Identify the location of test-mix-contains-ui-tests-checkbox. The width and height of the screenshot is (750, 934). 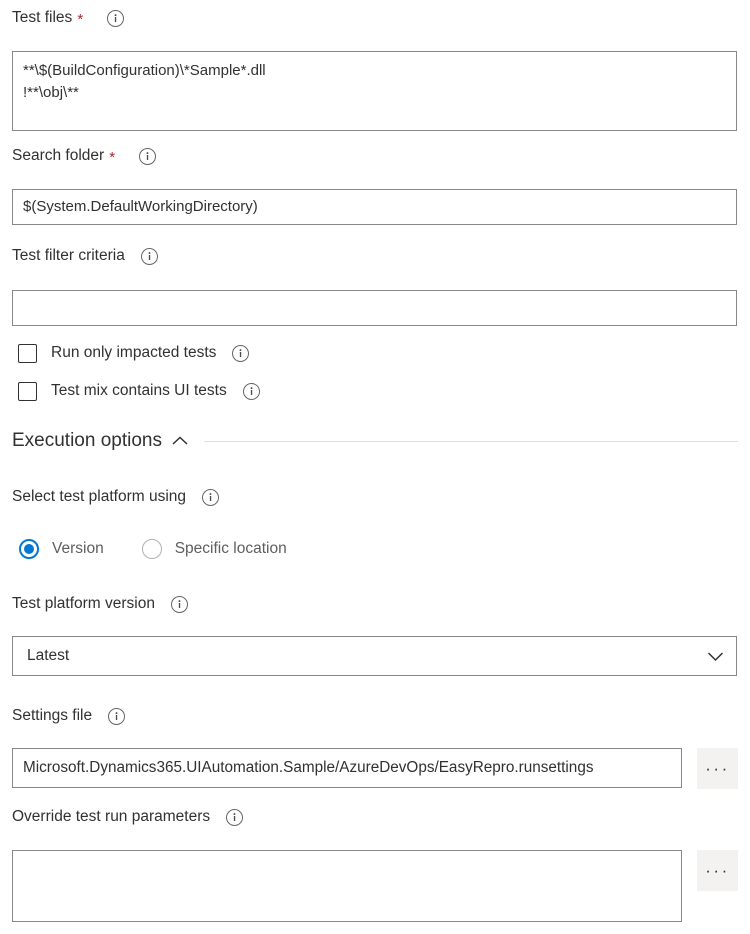
(27, 391).